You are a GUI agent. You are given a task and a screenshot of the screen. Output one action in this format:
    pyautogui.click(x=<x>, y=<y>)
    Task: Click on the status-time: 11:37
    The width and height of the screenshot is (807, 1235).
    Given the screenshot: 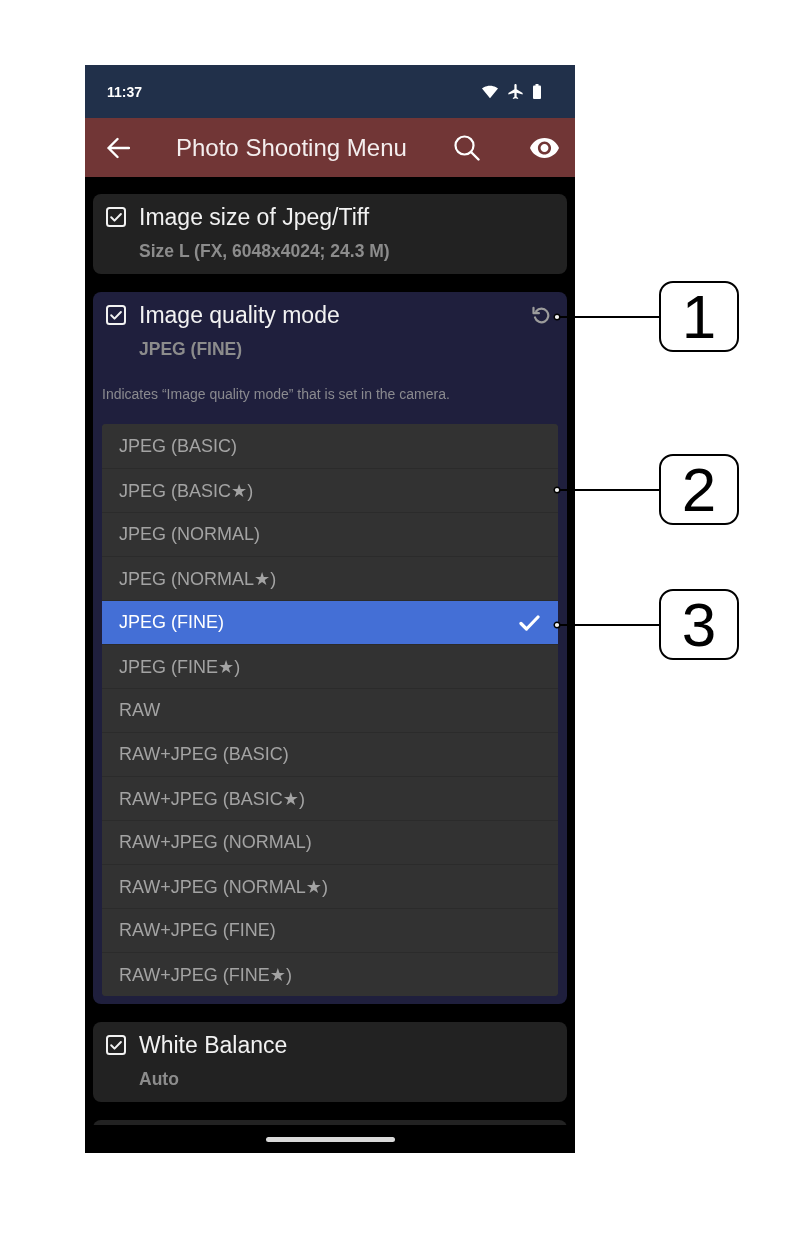 What is the action you would take?
    pyautogui.click(x=125, y=91)
    